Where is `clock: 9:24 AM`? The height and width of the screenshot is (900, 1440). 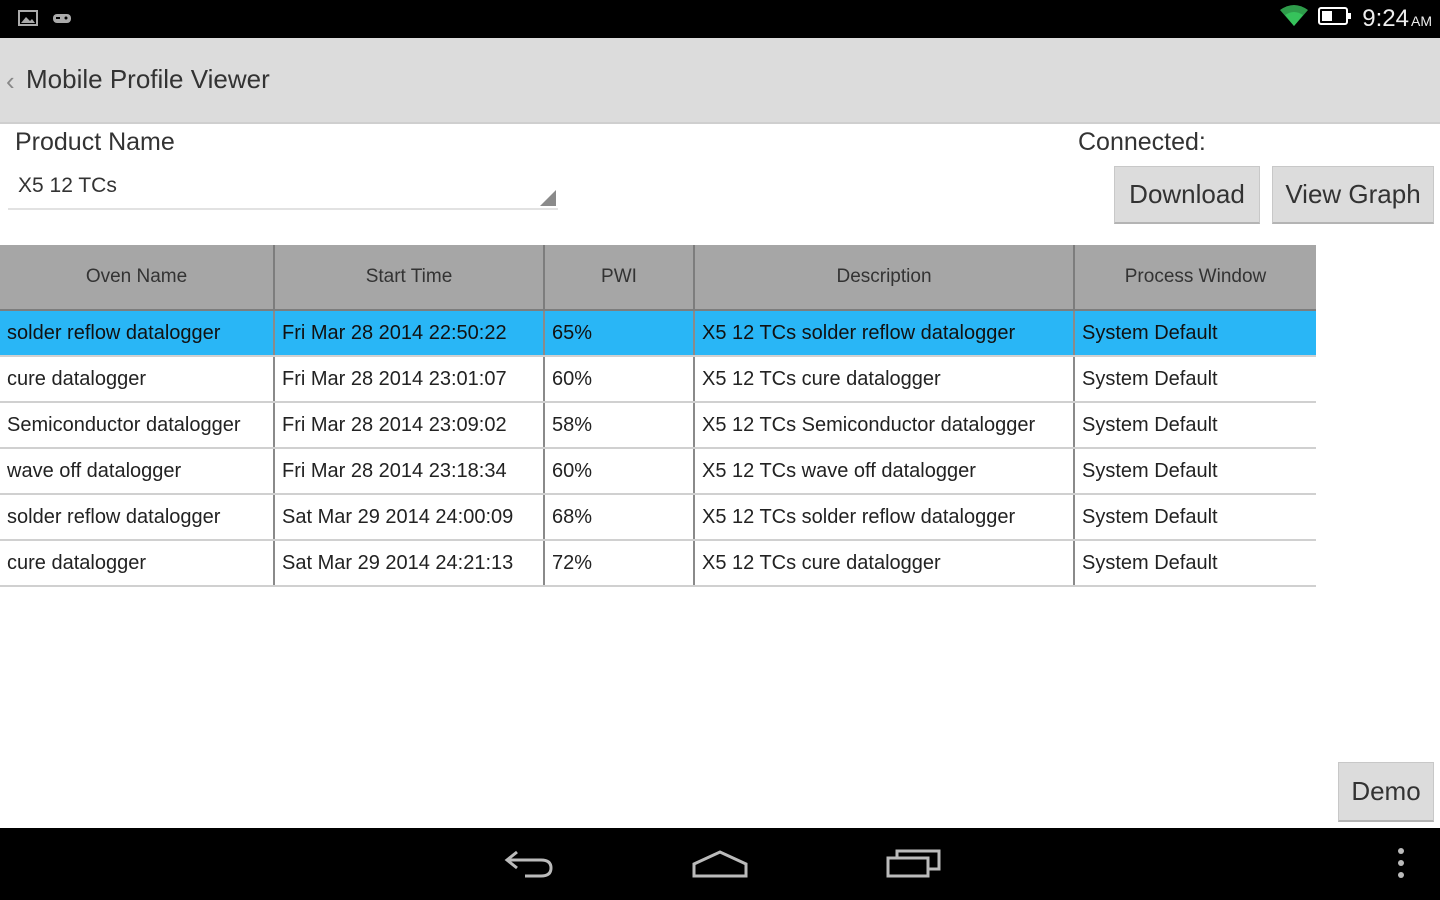 clock: 9:24 AM is located at coordinates (1397, 19).